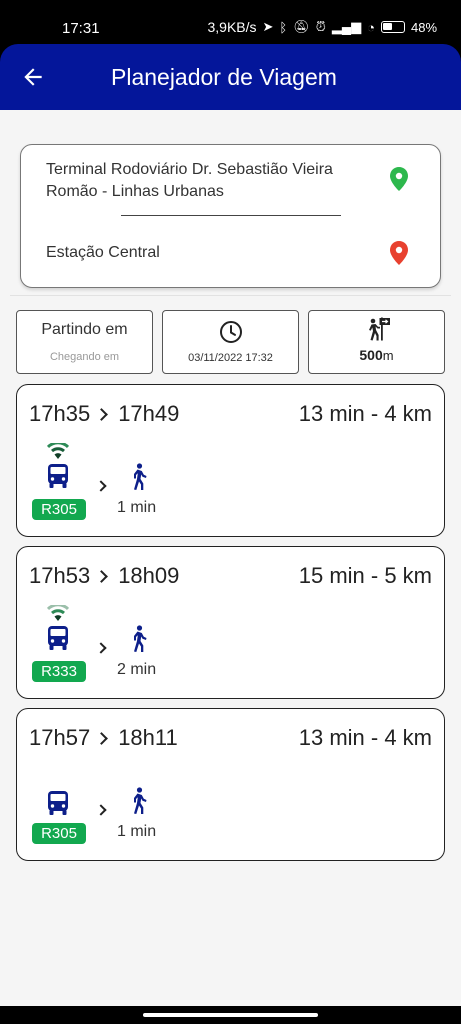 Image resolution: width=461 pixels, height=1024 pixels. What do you see at coordinates (392, 27) in the screenshot?
I see `battery-icon` at bounding box center [392, 27].